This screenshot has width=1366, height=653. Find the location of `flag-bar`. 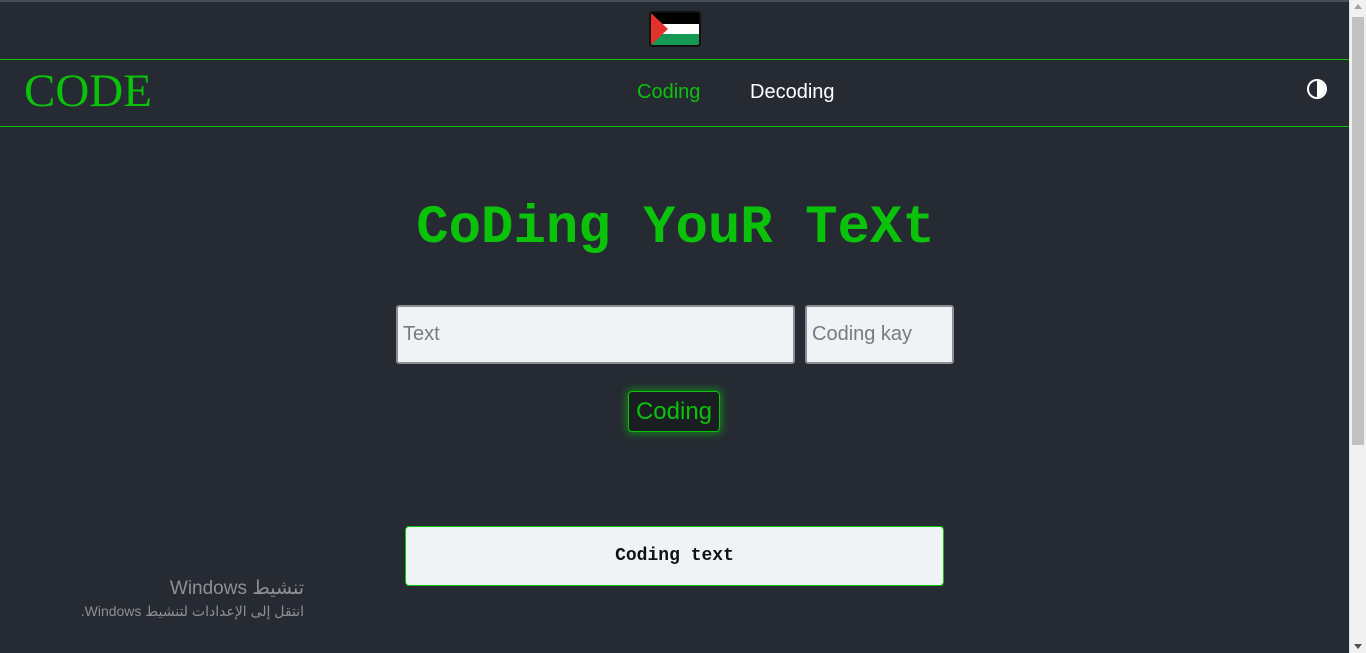

flag-bar is located at coordinates (674, 31).